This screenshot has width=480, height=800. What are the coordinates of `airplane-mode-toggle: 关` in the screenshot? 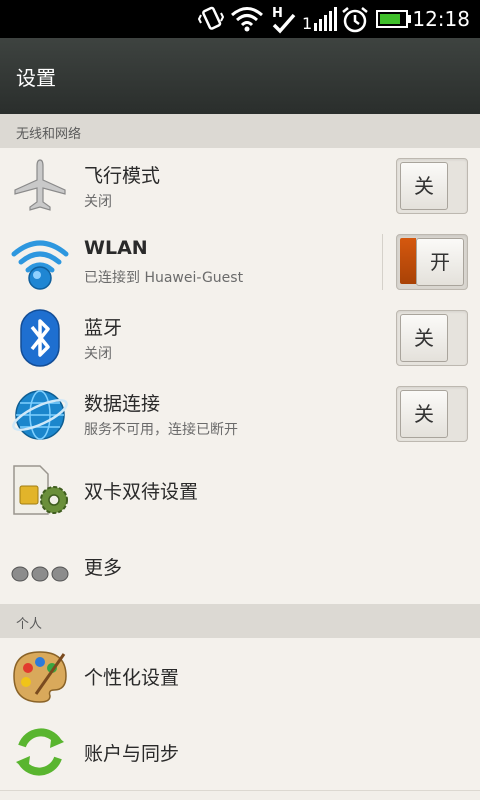 It's located at (432, 186).